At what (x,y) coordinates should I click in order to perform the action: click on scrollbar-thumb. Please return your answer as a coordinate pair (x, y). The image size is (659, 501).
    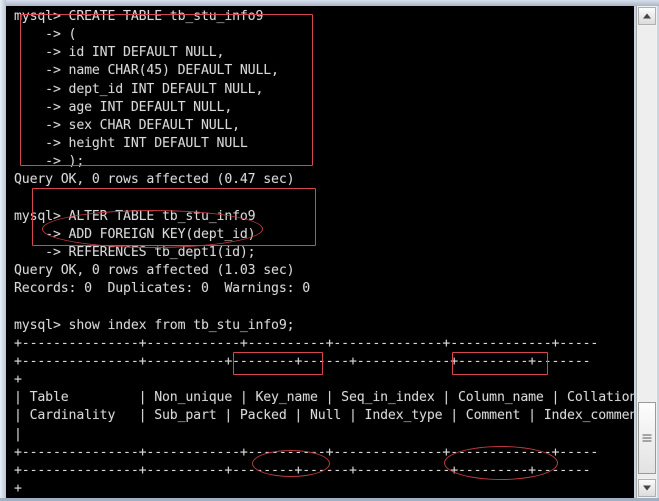
    Looking at the image, I should click on (647, 438).